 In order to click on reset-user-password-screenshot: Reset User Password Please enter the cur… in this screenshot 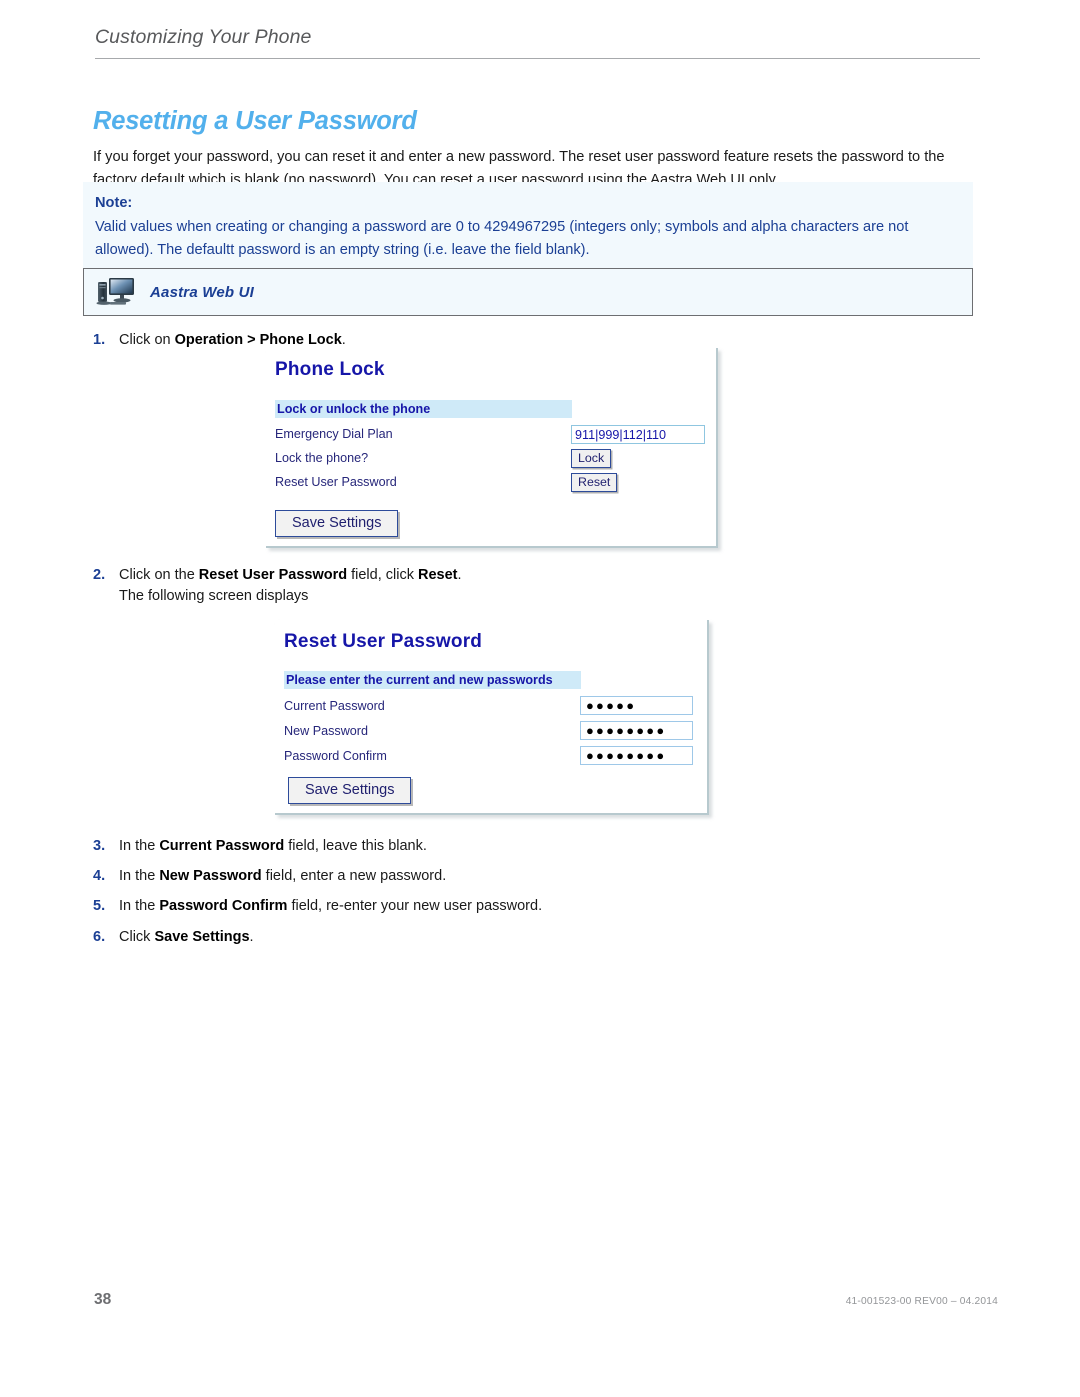, I will do `click(492, 717)`.